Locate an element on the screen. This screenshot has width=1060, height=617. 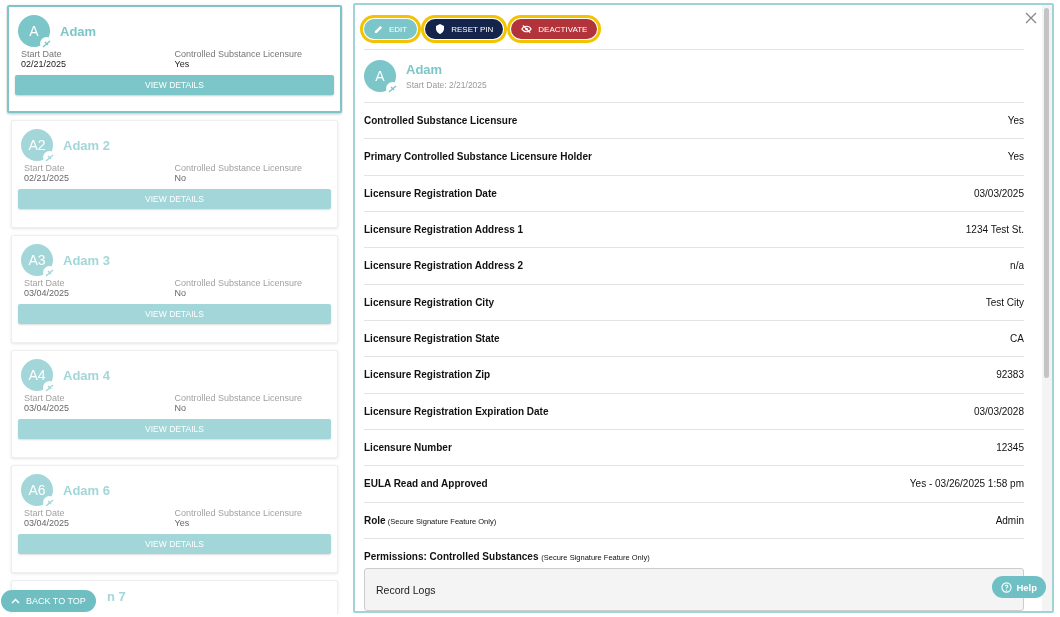
detail-value: 92383 is located at coordinates (1010, 375).